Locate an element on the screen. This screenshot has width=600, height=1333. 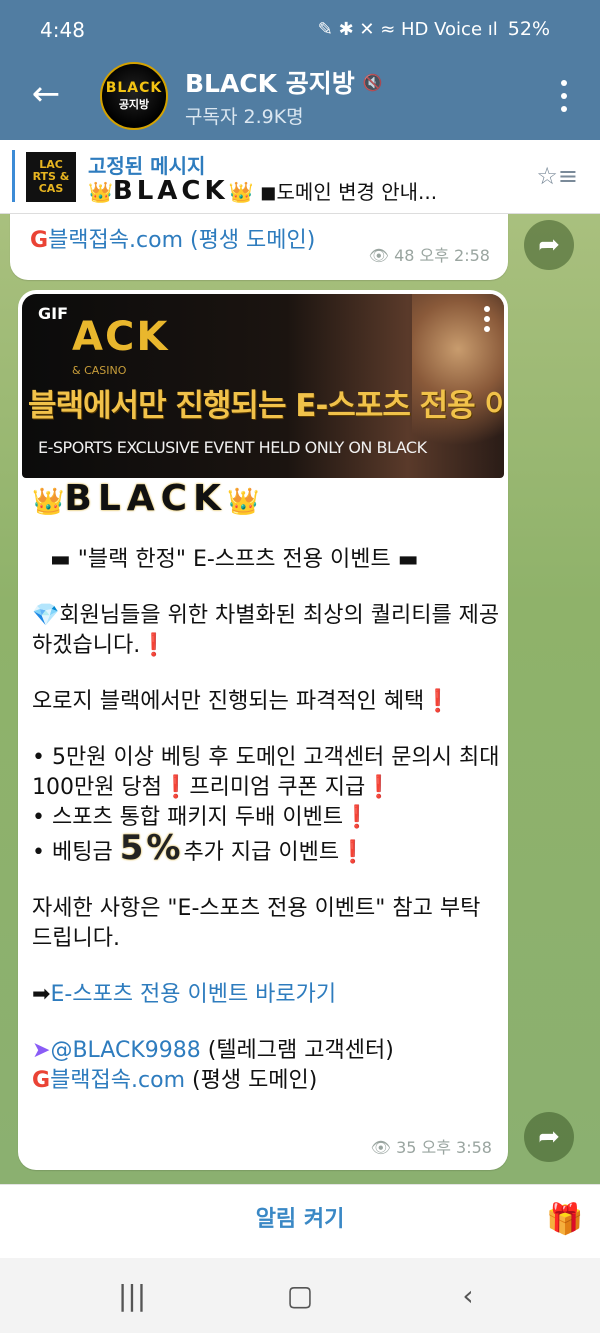
outro: 자세한 사항은 "E-스포츠 전용 이벤트" 참고 부탁드립니다. is located at coordinates (256, 923).